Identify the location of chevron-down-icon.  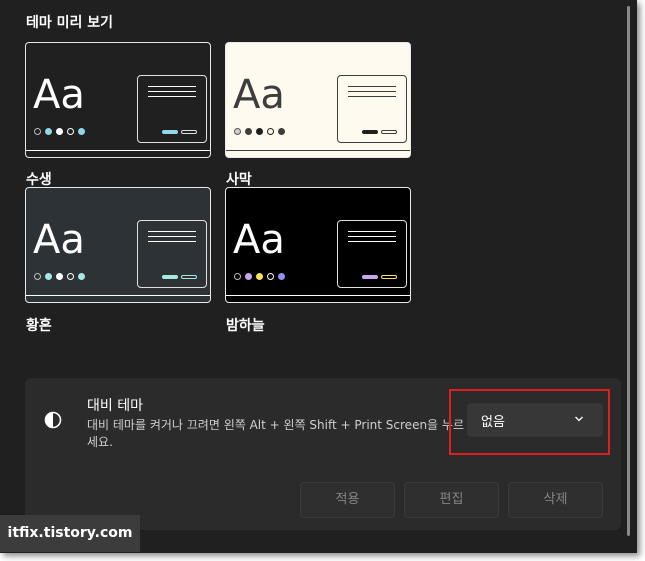
(579, 419).